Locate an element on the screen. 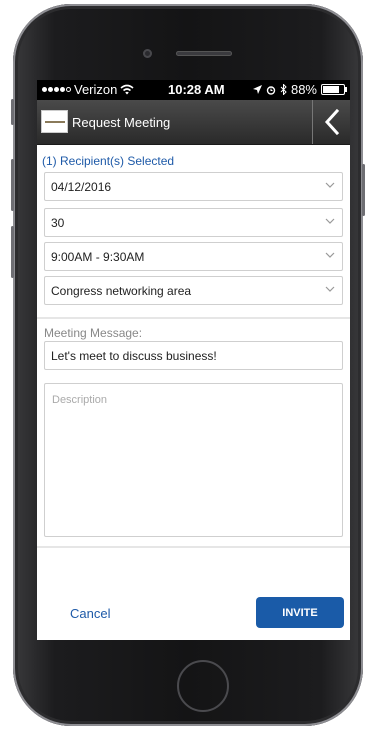 The width and height of the screenshot is (375, 729). location-arrow-icon is located at coordinates (257, 89).